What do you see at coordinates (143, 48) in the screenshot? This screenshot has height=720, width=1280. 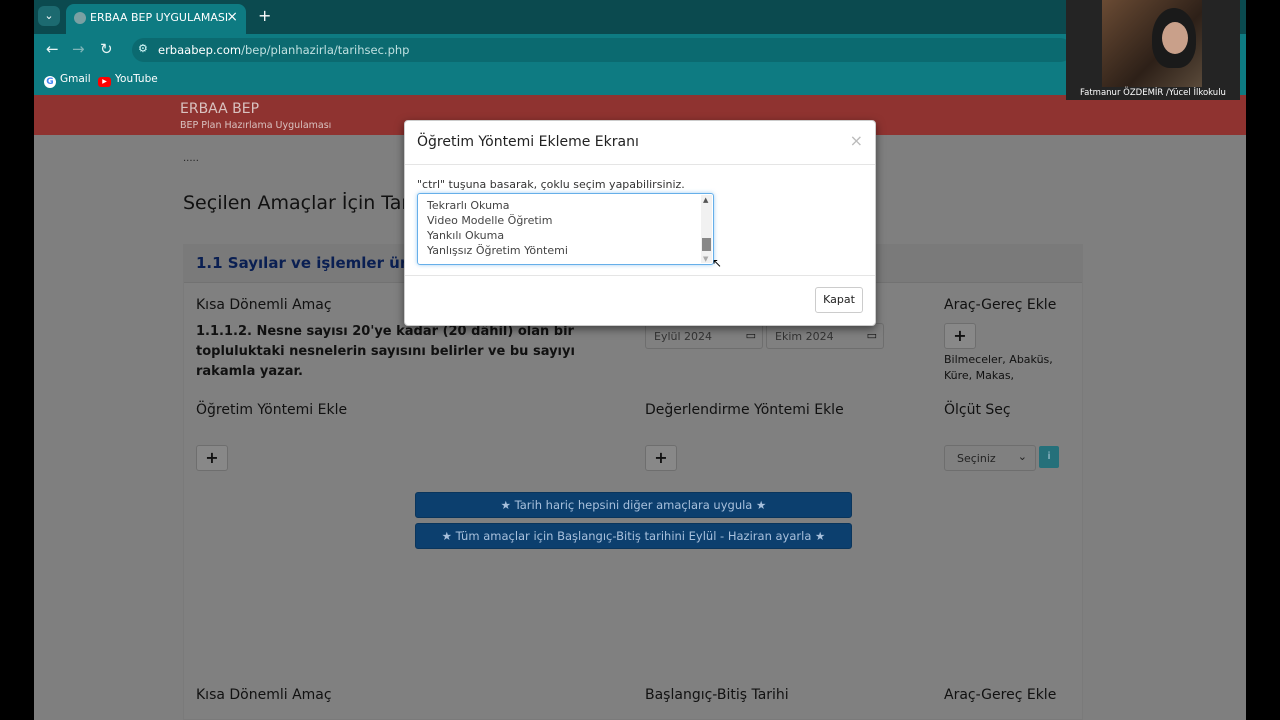 I see `site-info-icon: ⚙` at bounding box center [143, 48].